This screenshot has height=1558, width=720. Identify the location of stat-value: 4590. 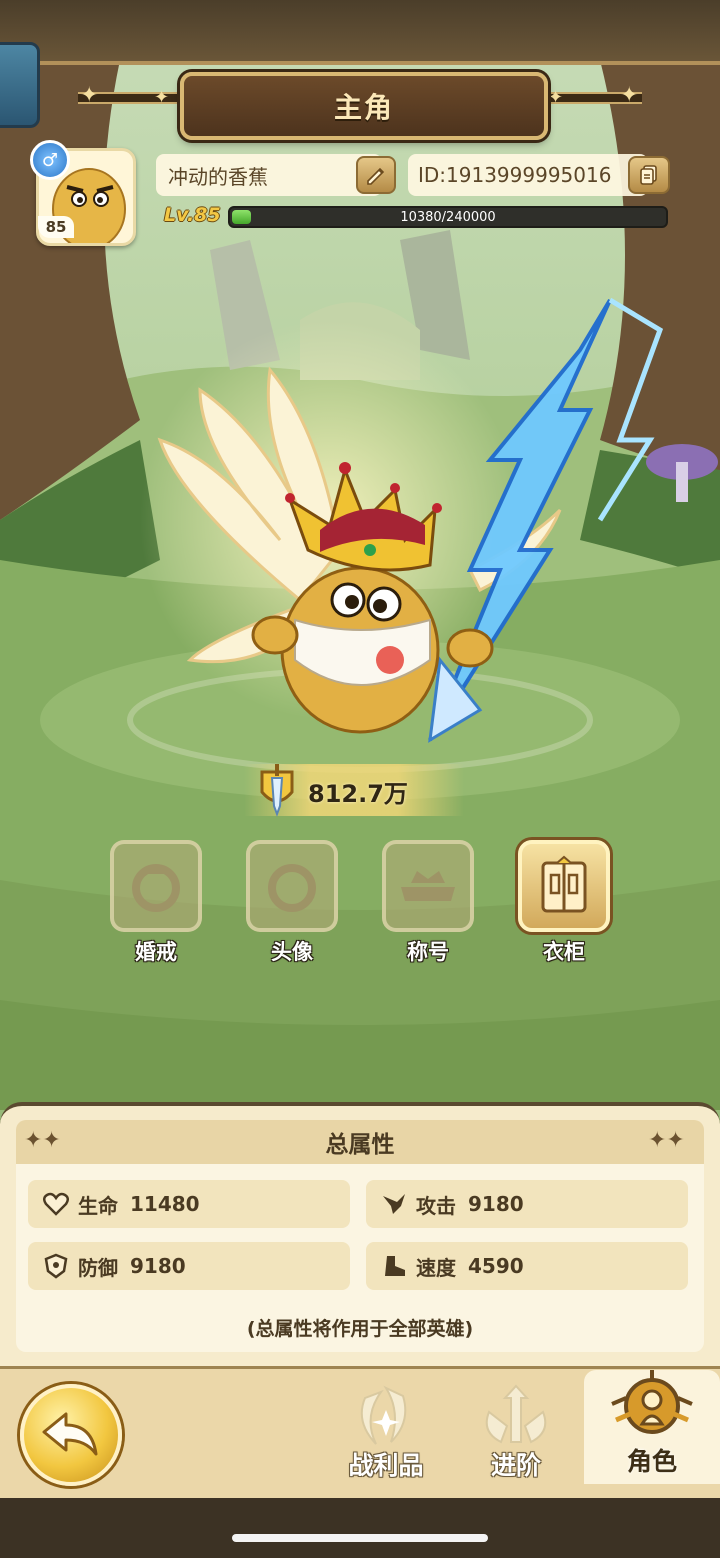
(496, 1266).